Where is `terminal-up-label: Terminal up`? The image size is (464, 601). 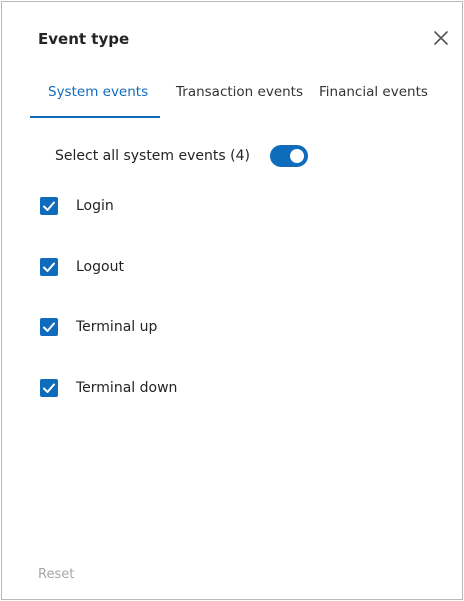
terminal-up-label: Terminal up is located at coordinates (117, 327).